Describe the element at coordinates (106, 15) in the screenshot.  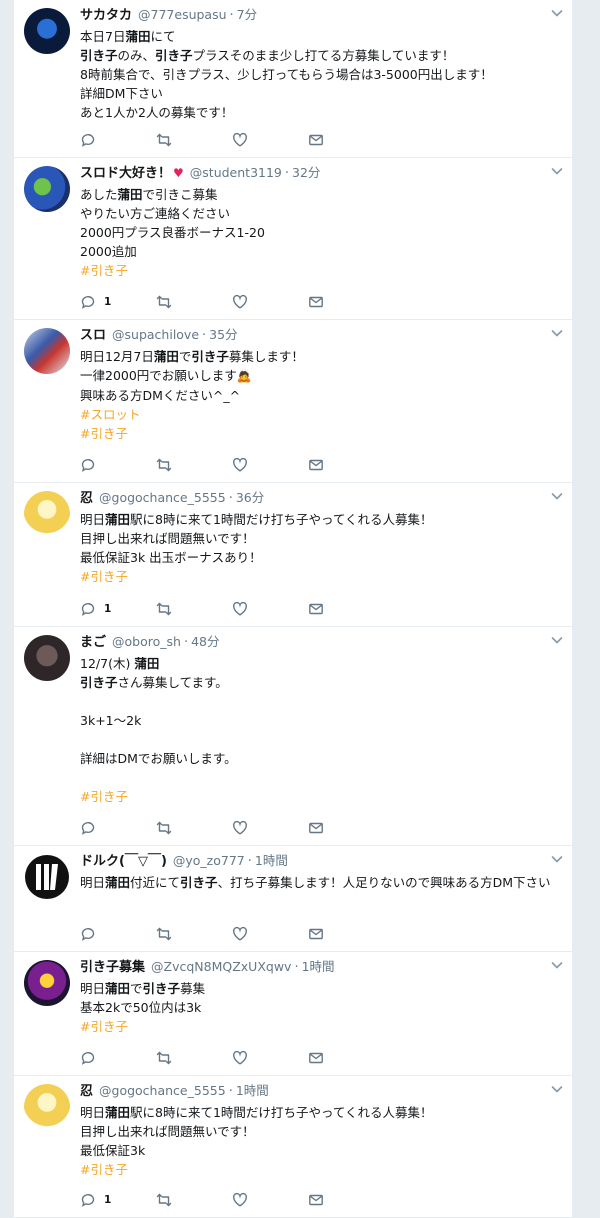
I see `author-name: サカタカ` at that location.